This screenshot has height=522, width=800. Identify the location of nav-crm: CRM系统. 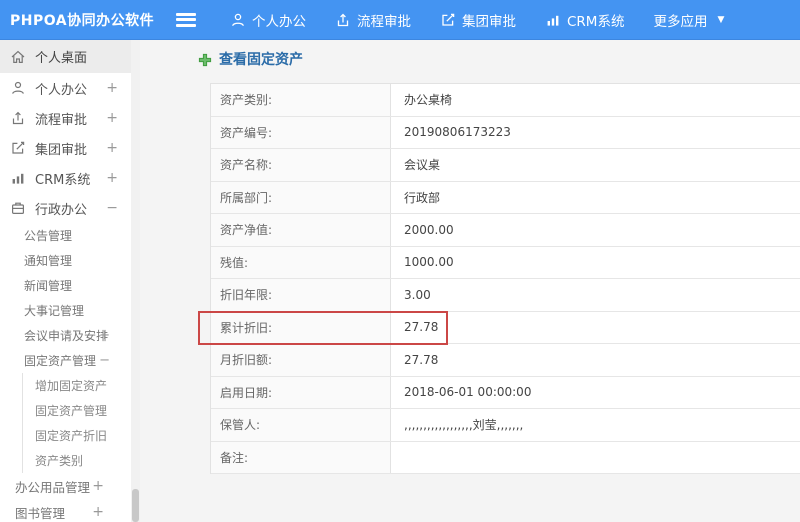
(584, 20).